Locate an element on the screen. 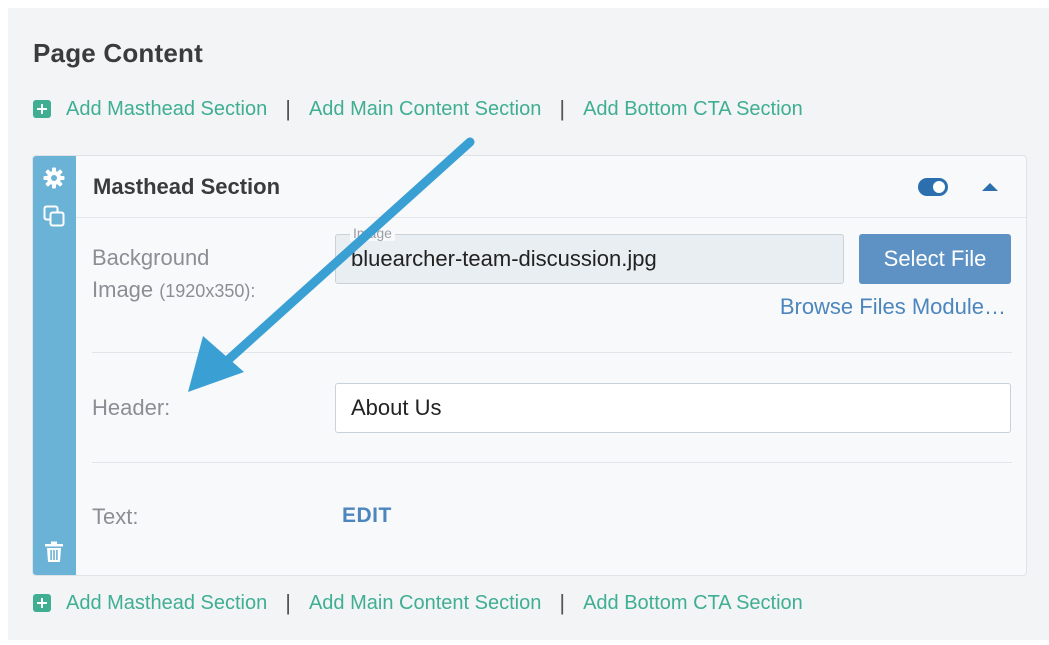  section-title: Masthead Section is located at coordinates (187, 186).